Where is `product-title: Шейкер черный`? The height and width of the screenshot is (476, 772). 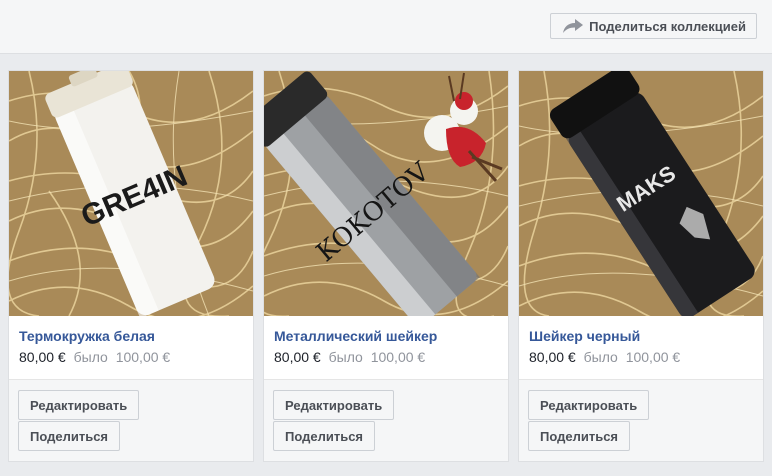 product-title: Шейкер черный is located at coordinates (584, 336).